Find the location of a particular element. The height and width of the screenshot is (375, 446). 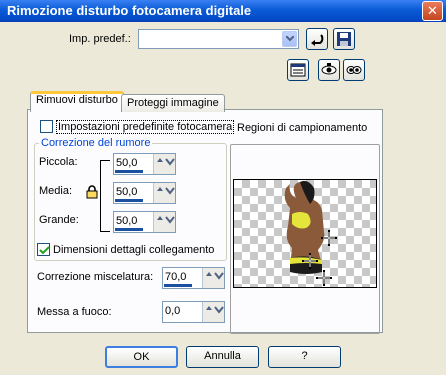

tab-proteggi-immagine: Proteggi immagine is located at coordinates (173, 103).